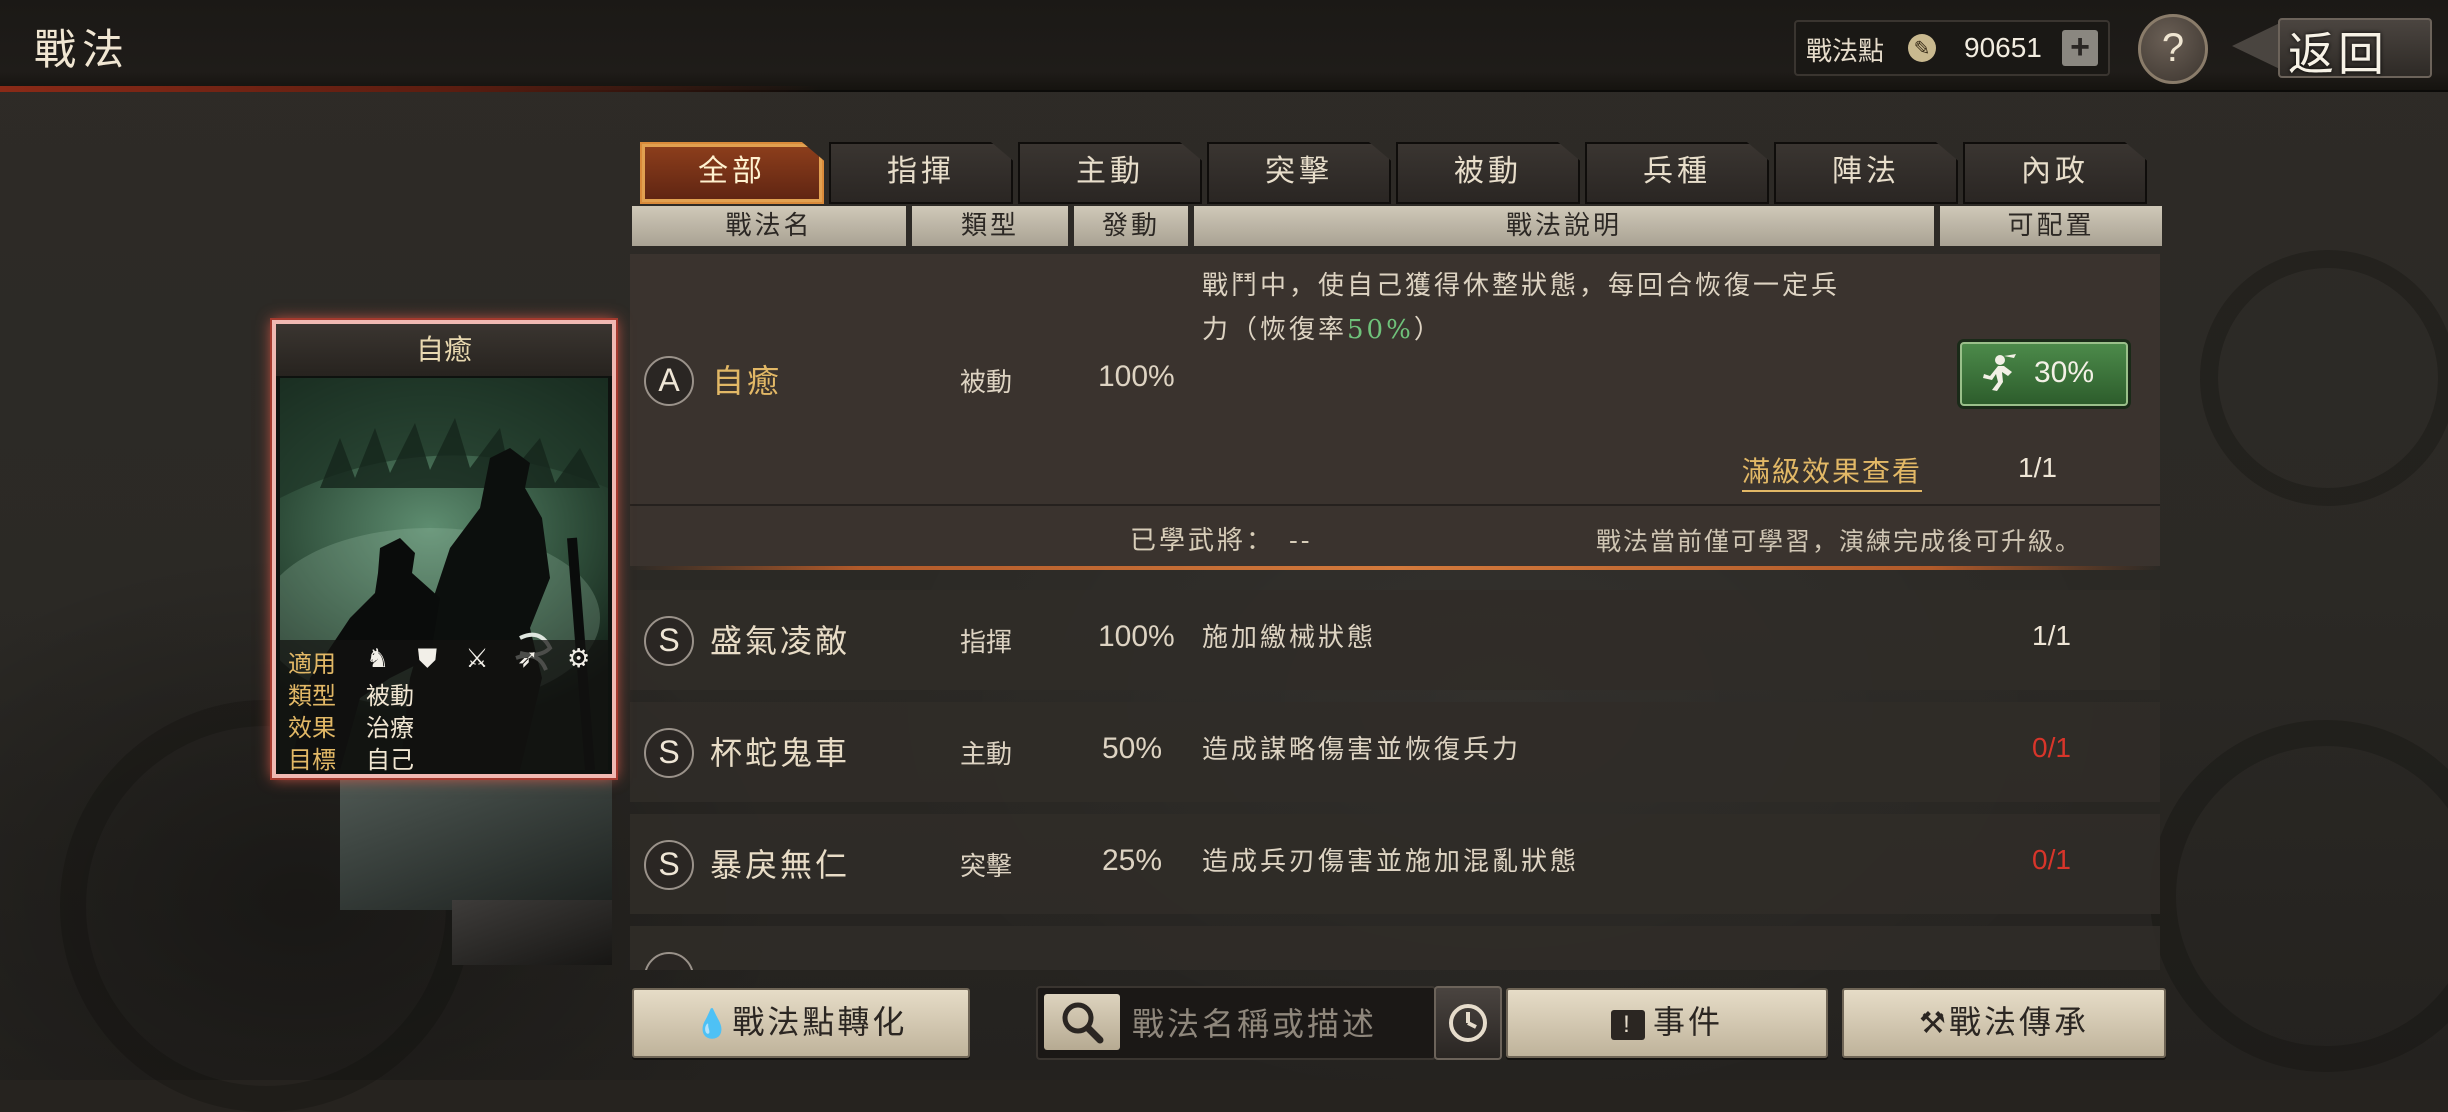  I want to click on desc-text: 力（恢復率, so click(1275, 330).